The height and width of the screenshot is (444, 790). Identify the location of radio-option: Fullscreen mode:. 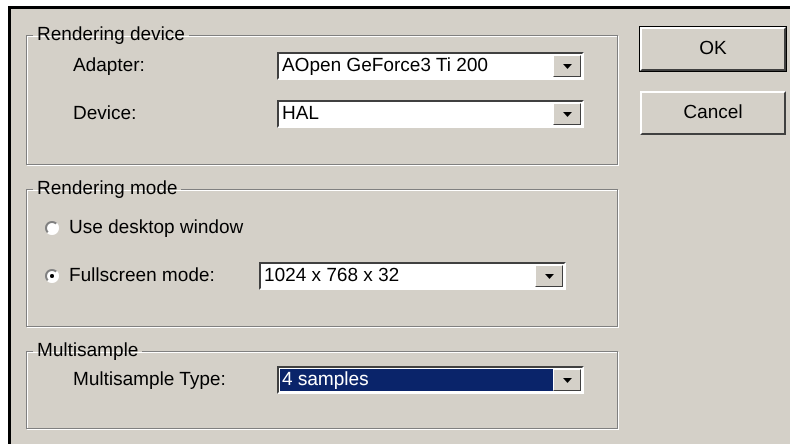
(143, 276).